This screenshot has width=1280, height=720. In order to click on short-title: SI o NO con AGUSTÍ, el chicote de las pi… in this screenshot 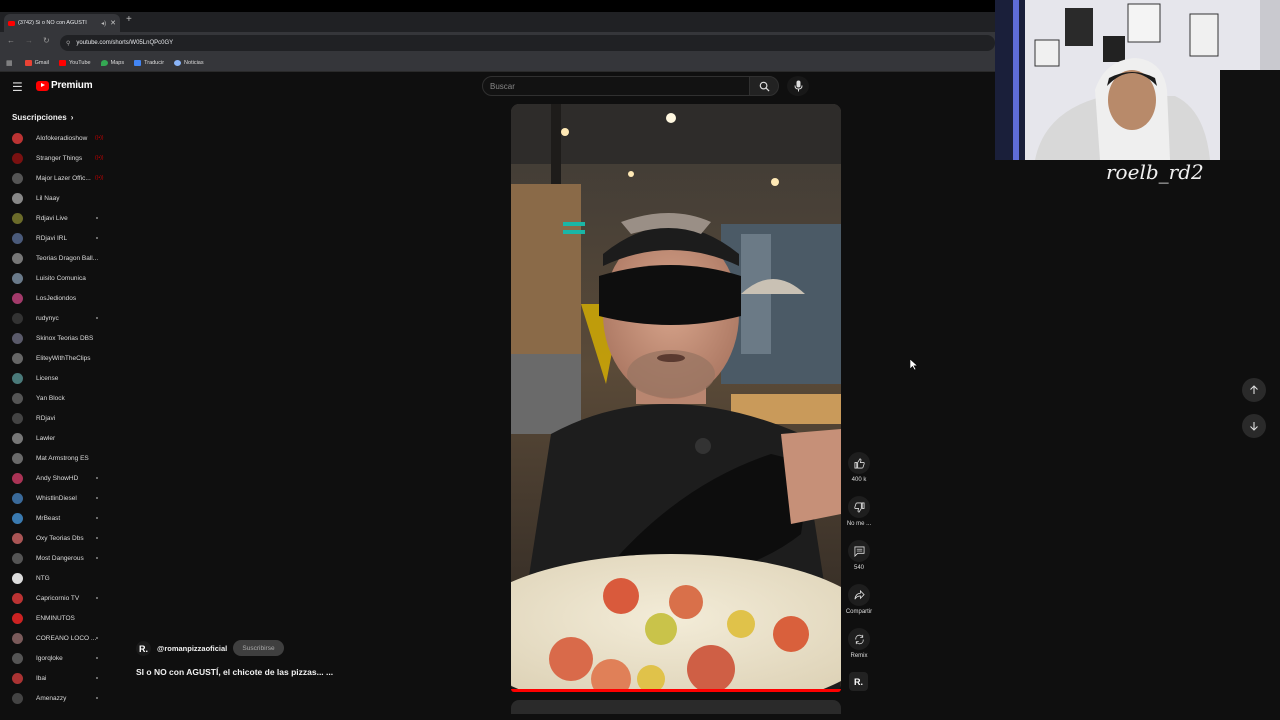, I will do `click(234, 672)`.